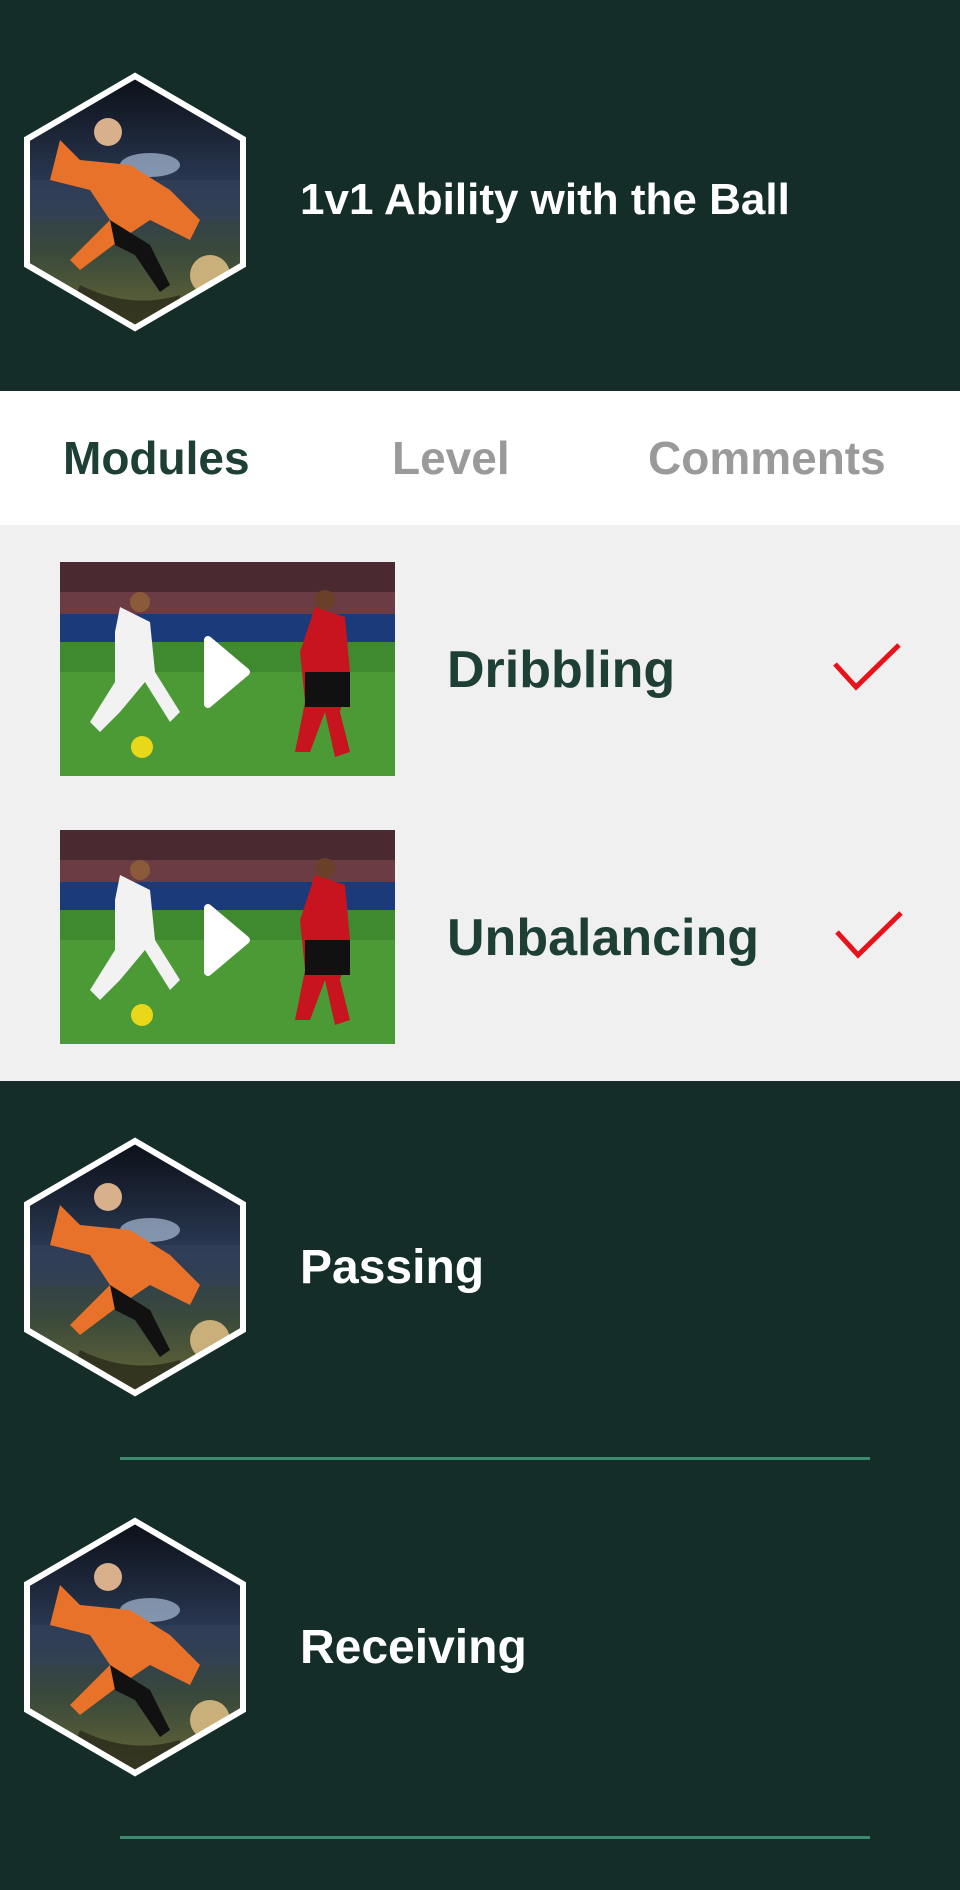  Describe the element at coordinates (545, 199) in the screenshot. I see `course-title: 1v1 Ability with the Ball` at that location.